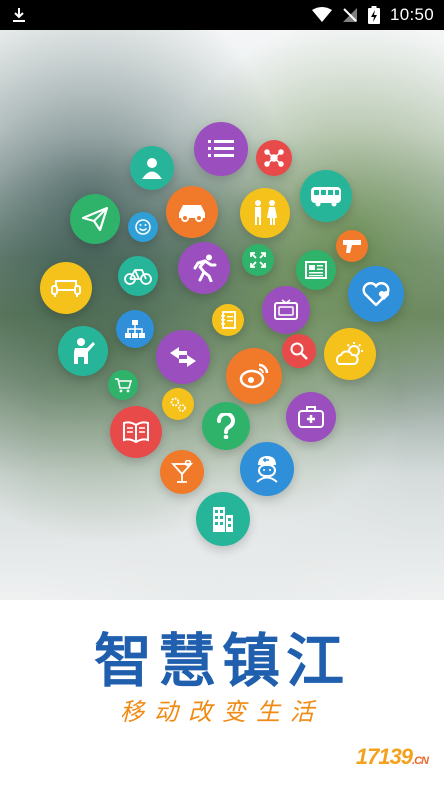  I want to click on status-bar: 10:50, so click(222, 15).